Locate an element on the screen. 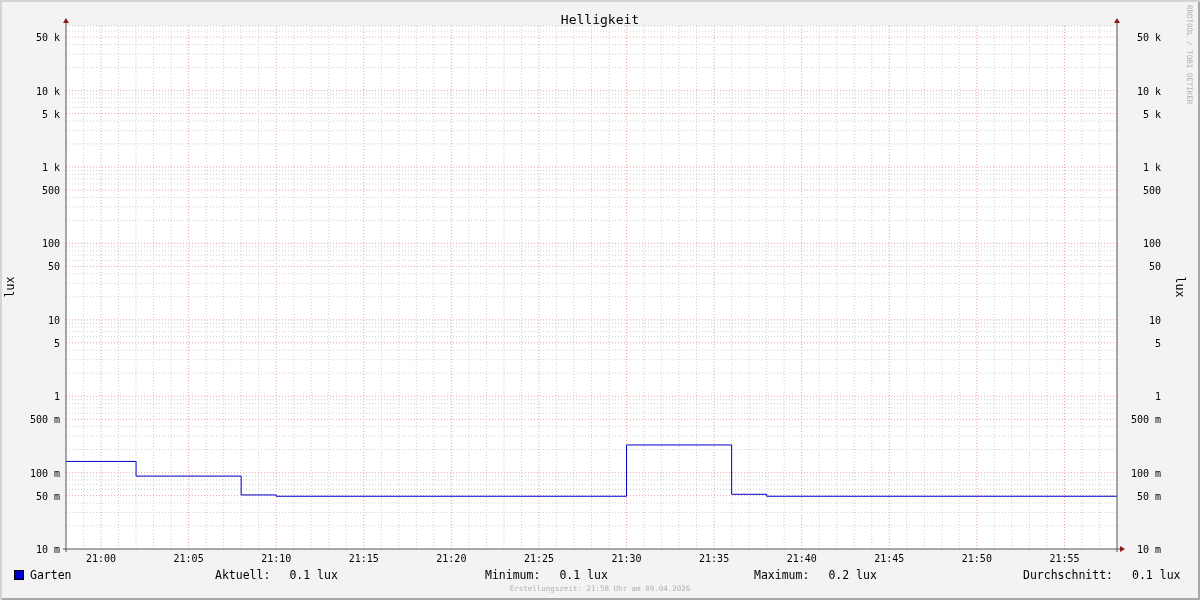 This screenshot has height=600, width=1200. stat-label: Maximum: is located at coordinates (782, 575).